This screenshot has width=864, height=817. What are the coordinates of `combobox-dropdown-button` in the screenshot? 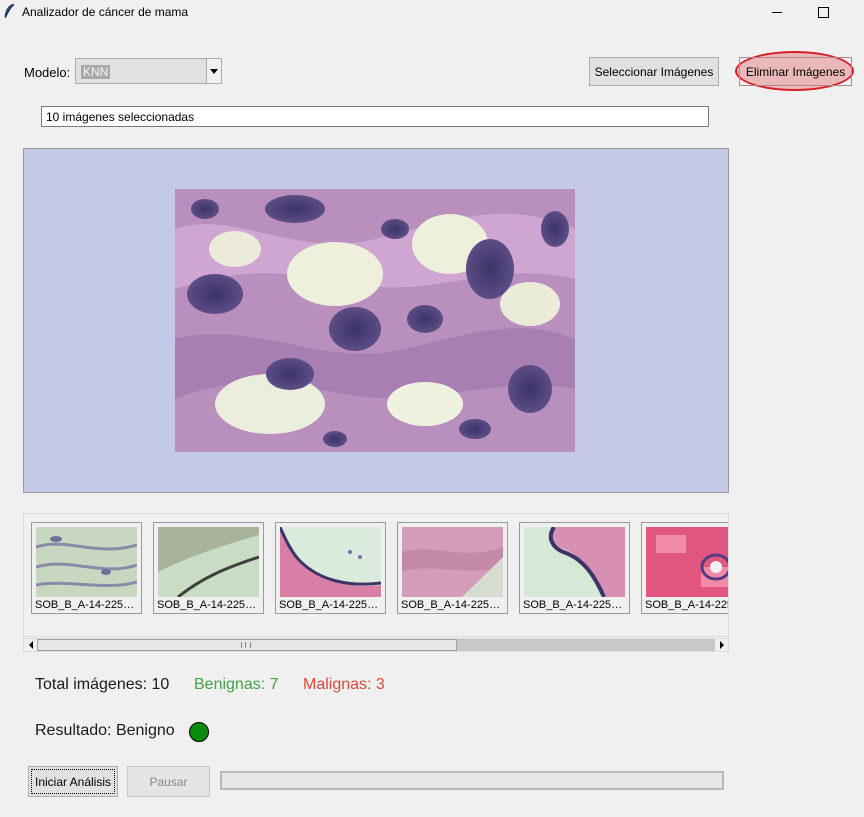 It's located at (213, 71).